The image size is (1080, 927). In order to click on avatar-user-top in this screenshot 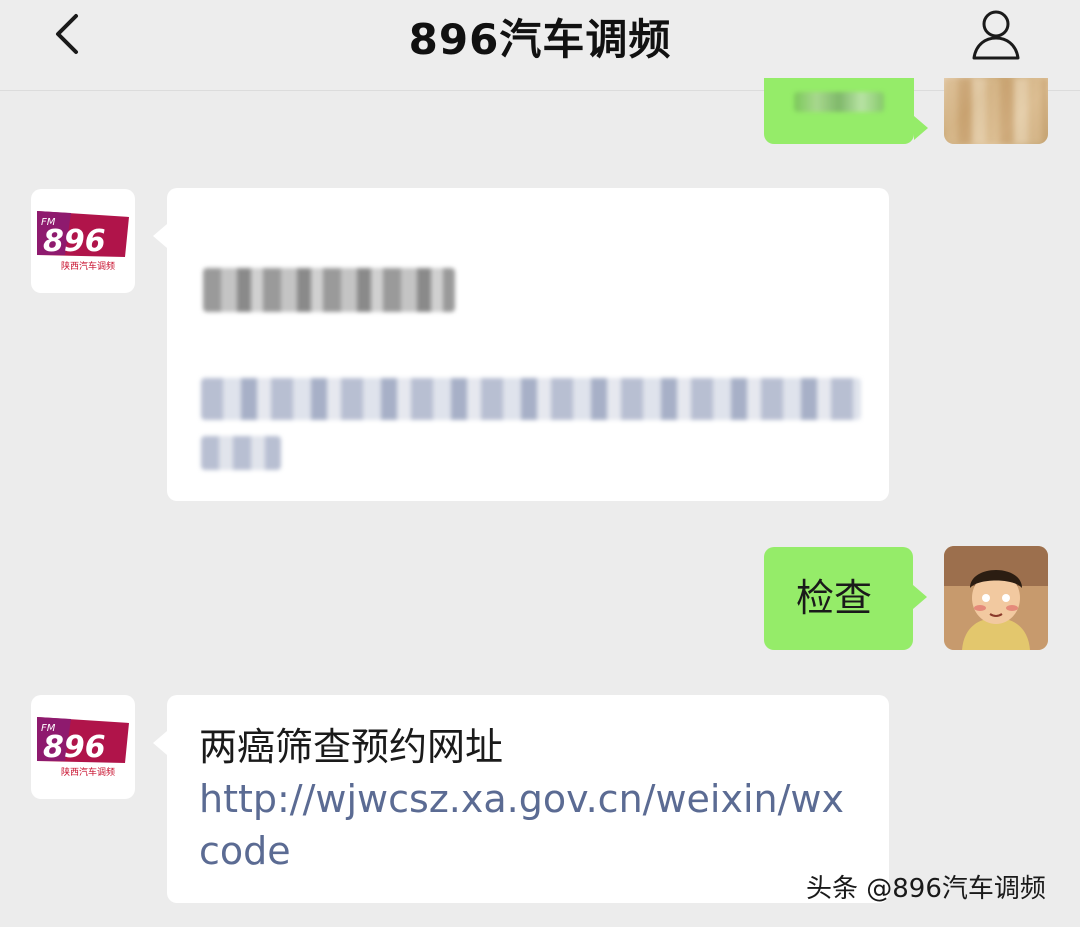, I will do `click(996, 111)`.